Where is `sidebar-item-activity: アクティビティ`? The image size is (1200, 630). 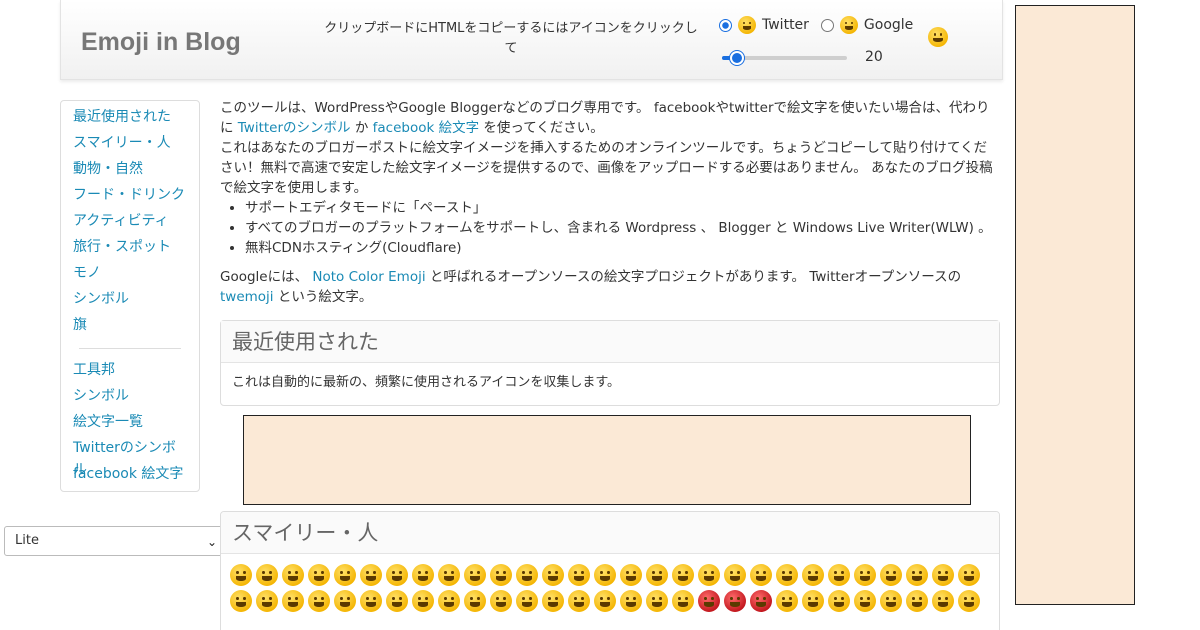
sidebar-item-activity: アクティビティ is located at coordinates (130, 223).